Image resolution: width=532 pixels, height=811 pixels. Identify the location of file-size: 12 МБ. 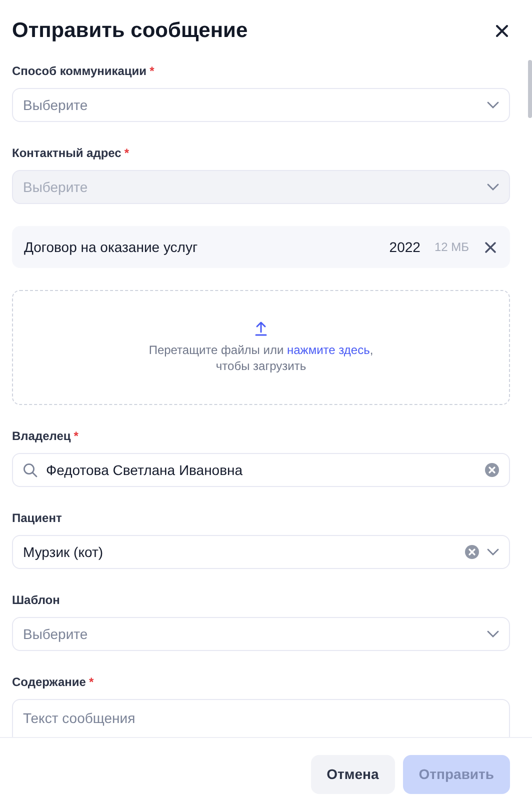
(451, 247).